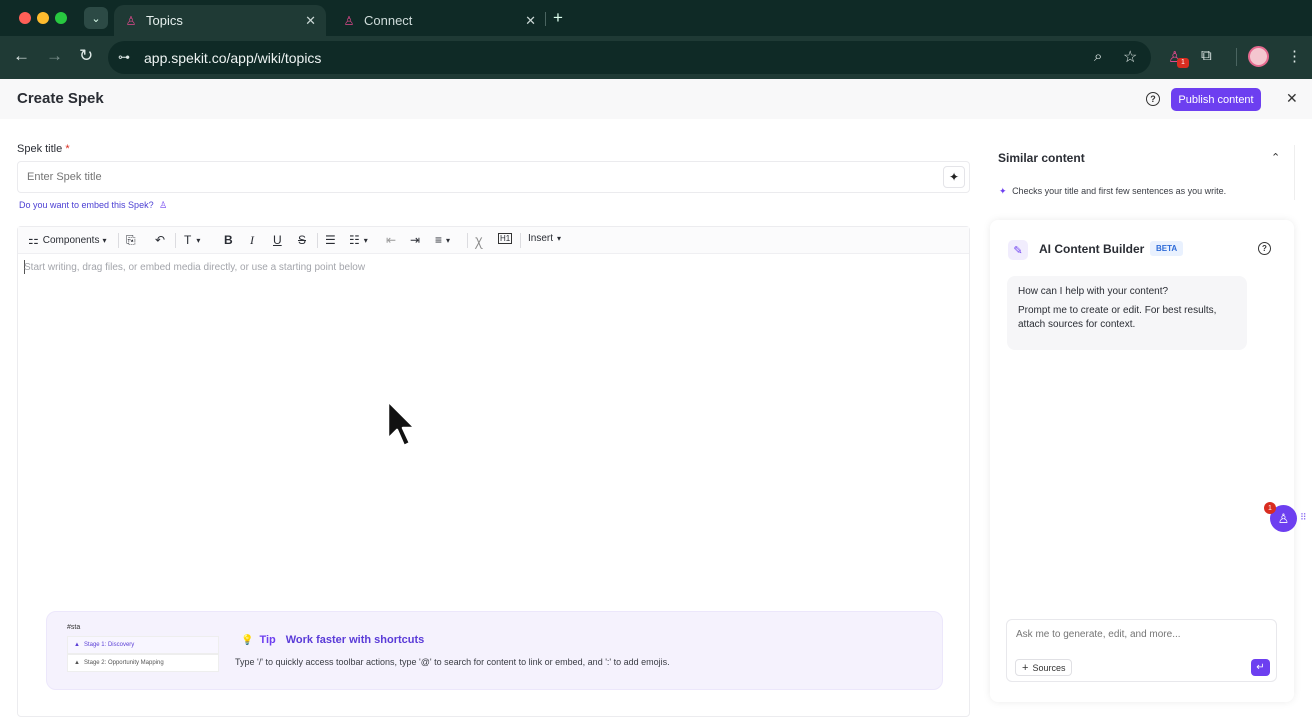 The height and width of the screenshot is (720, 1312). I want to click on zoom-icon: ⌕, so click(1098, 56).